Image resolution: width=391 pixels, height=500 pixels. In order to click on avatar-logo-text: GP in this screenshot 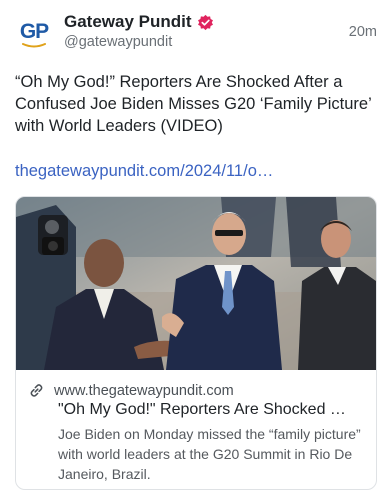, I will do `click(34, 31)`.